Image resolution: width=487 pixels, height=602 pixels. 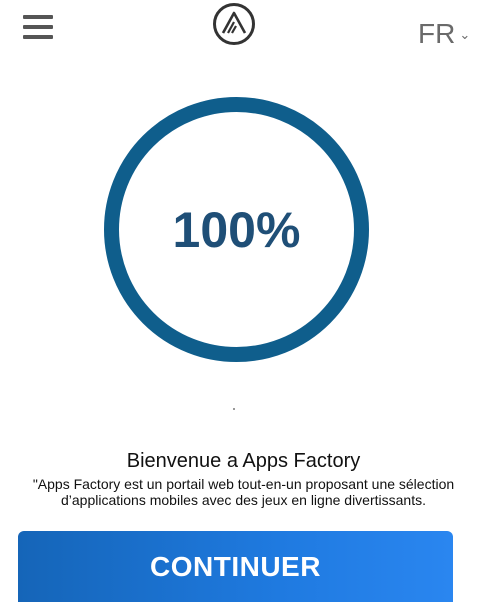 I want to click on welcome-title: Bienvenue a Apps Factory, so click(x=243, y=461).